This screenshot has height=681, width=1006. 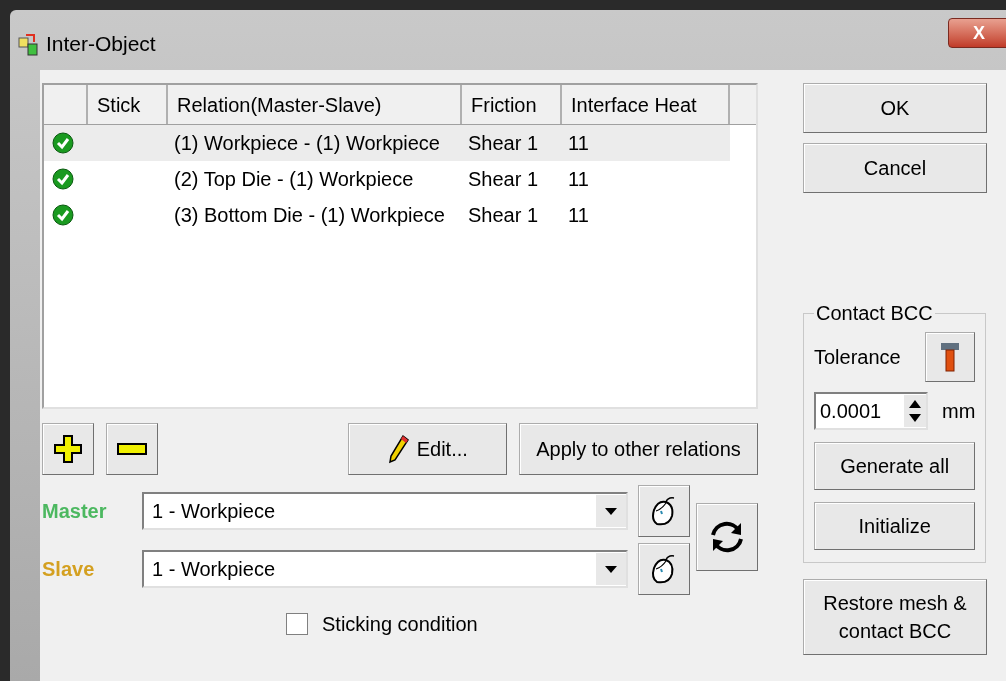 I want to click on tolerance-label: Tolerance, so click(x=857, y=357).